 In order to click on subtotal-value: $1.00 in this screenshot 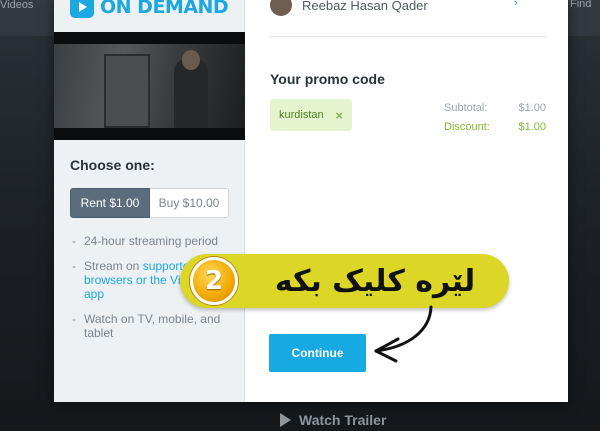, I will do `click(532, 108)`.